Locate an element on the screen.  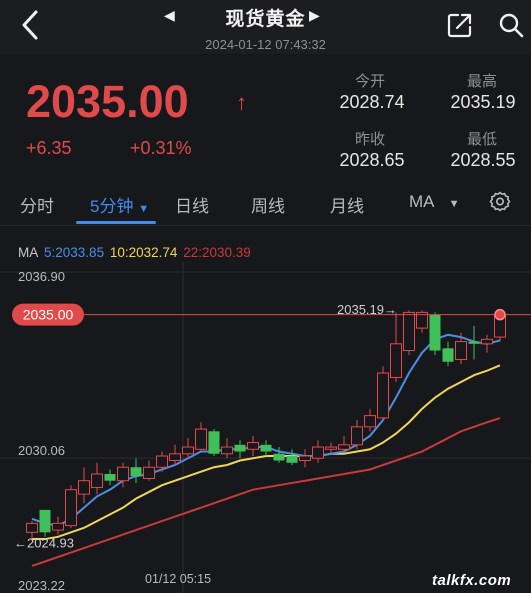
current-price-tag: 2035.00 is located at coordinates (48, 314).